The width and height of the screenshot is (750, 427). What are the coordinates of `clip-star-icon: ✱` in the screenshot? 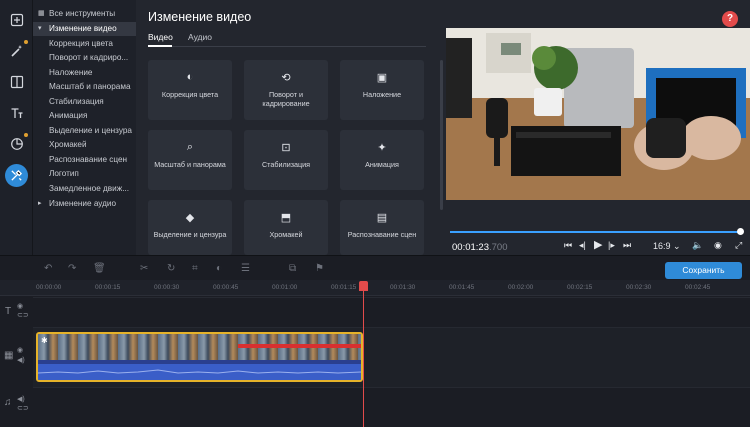 It's located at (44, 340).